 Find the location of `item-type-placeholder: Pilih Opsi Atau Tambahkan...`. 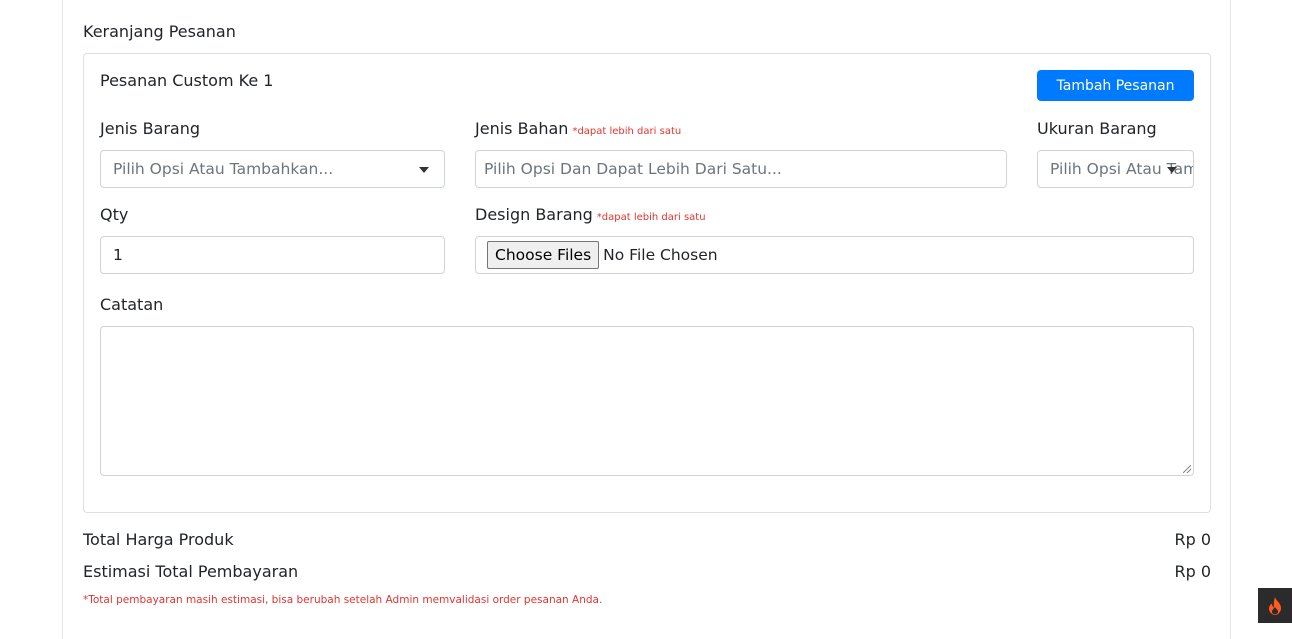

item-type-placeholder: Pilih Opsi Atau Tambahkan... is located at coordinates (223, 169).